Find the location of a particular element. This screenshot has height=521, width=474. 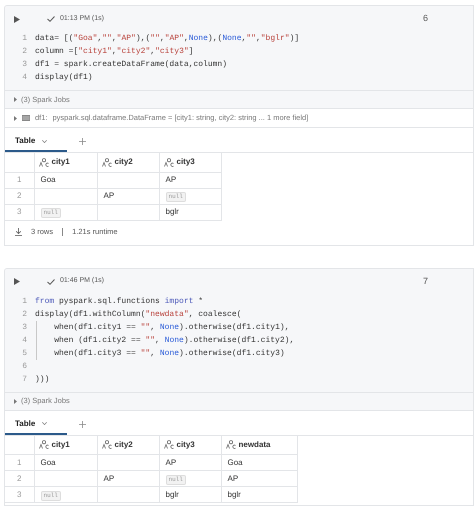

code-line: column =["city1","city2","city3"] is located at coordinates (114, 52).